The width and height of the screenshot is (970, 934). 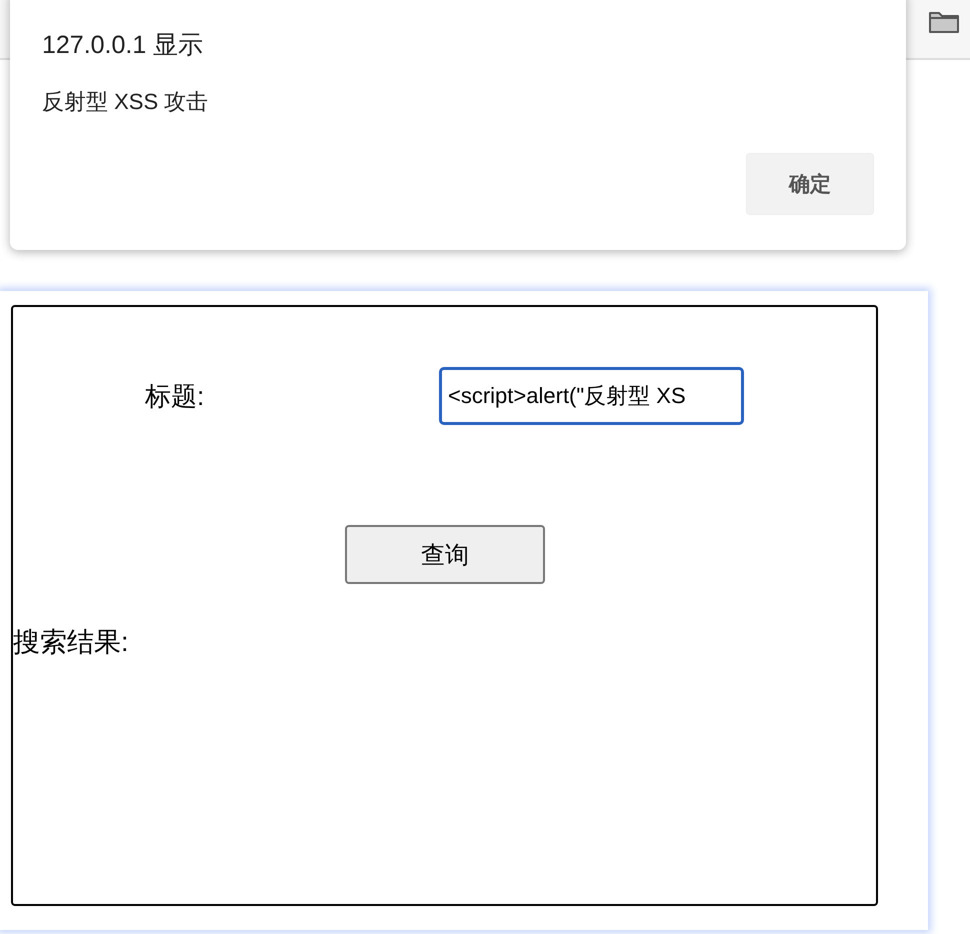 I want to click on results-label: 搜索结果:, so click(x=71, y=642).